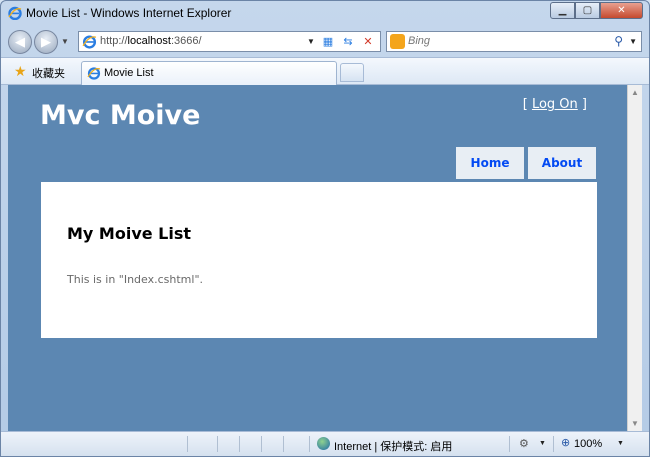  I want to click on menu-about: About, so click(562, 163).